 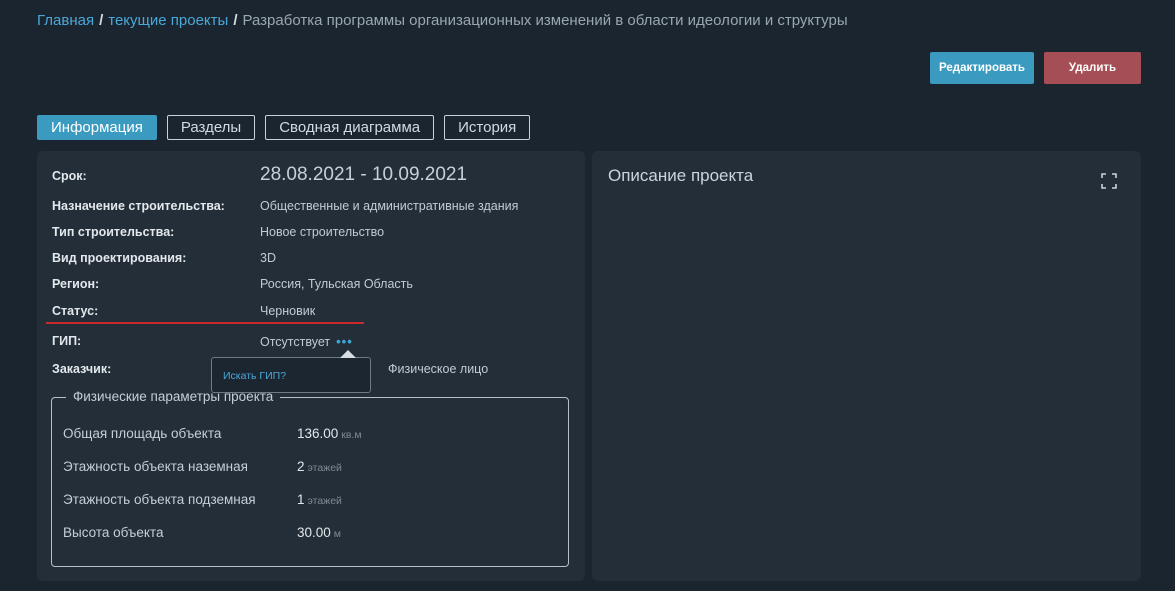 What do you see at coordinates (301, 466) in the screenshot?
I see `physical-param-value: 2` at bounding box center [301, 466].